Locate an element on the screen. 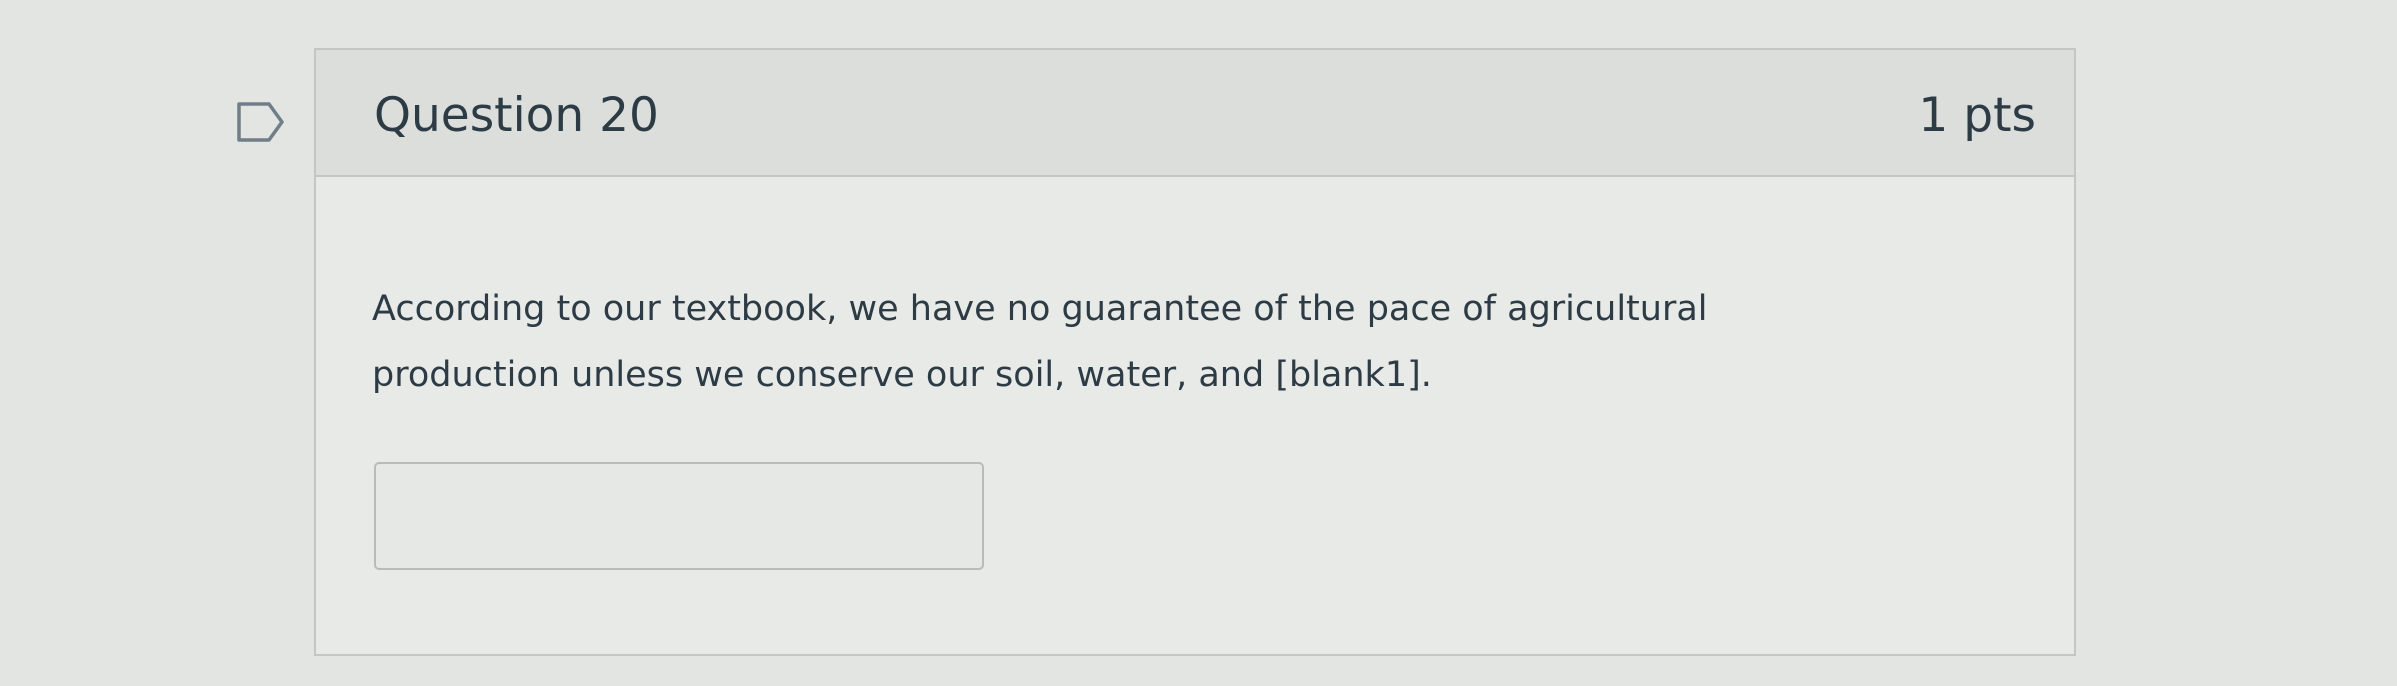 The width and height of the screenshot is (2397, 686). question-header: Question 20 1 pts is located at coordinates (1195, 113).